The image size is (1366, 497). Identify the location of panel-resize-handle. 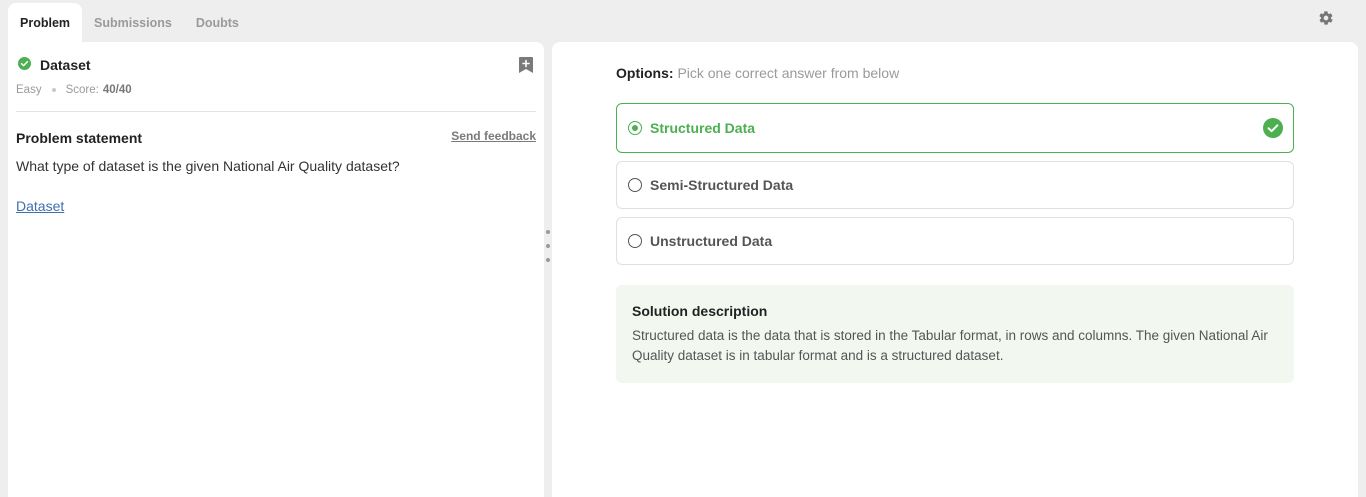
(548, 246).